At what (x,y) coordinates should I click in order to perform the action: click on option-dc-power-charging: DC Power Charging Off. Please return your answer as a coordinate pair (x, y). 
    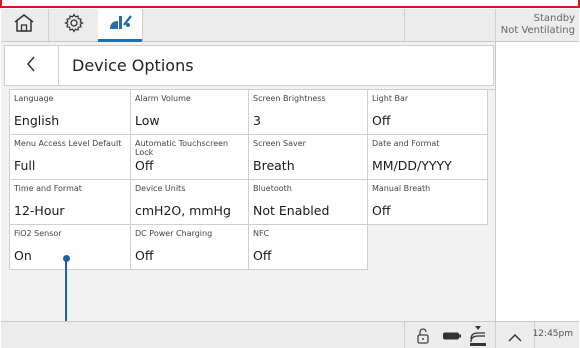
    Looking at the image, I should click on (190, 247).